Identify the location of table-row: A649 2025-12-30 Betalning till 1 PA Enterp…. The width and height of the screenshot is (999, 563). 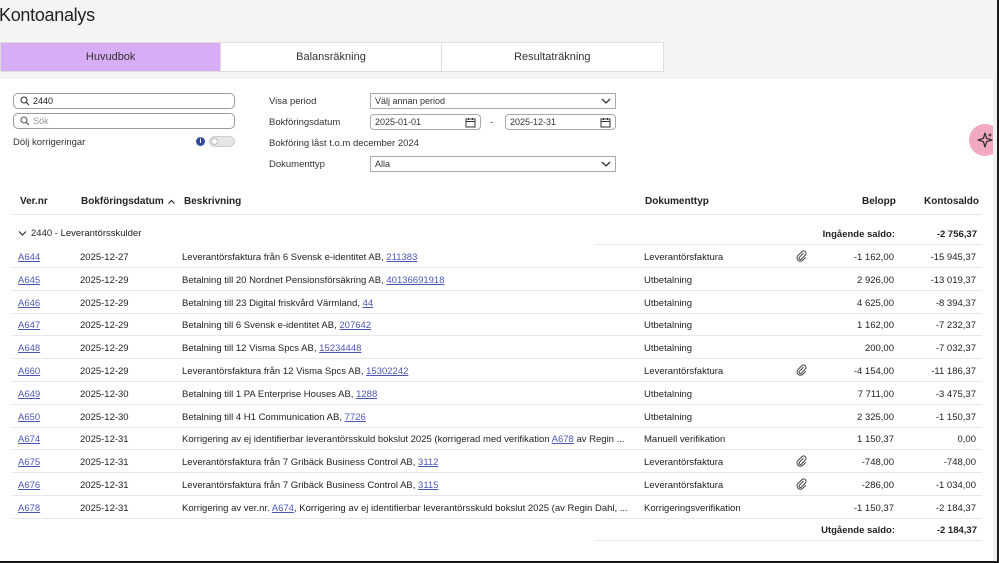
(497, 393).